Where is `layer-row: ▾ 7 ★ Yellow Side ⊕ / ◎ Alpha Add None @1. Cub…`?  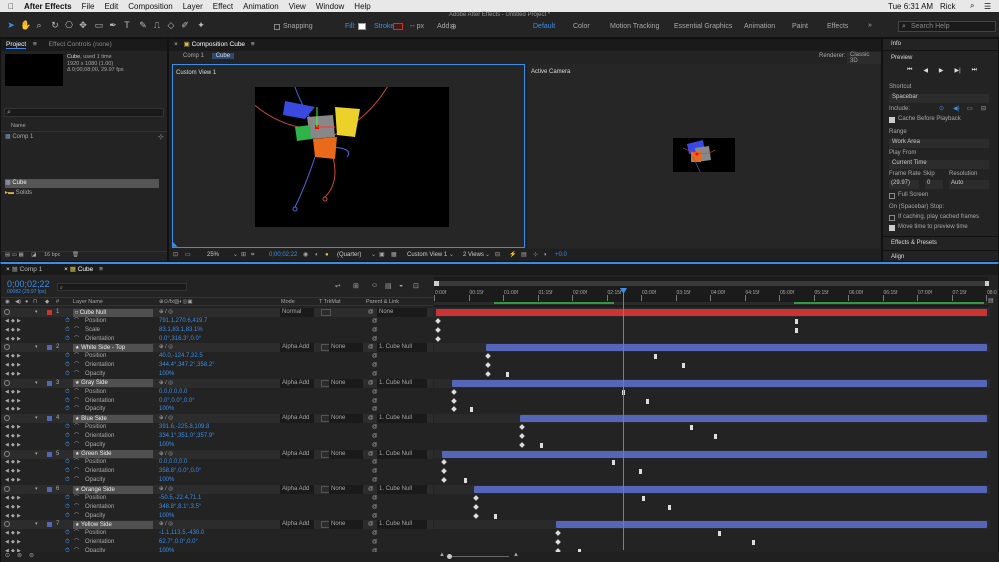 layer-row: ▾ 7 ★ Yellow Side ⊕ / ◎ Alpha Add None @1. Cub… is located at coordinates (217, 525).